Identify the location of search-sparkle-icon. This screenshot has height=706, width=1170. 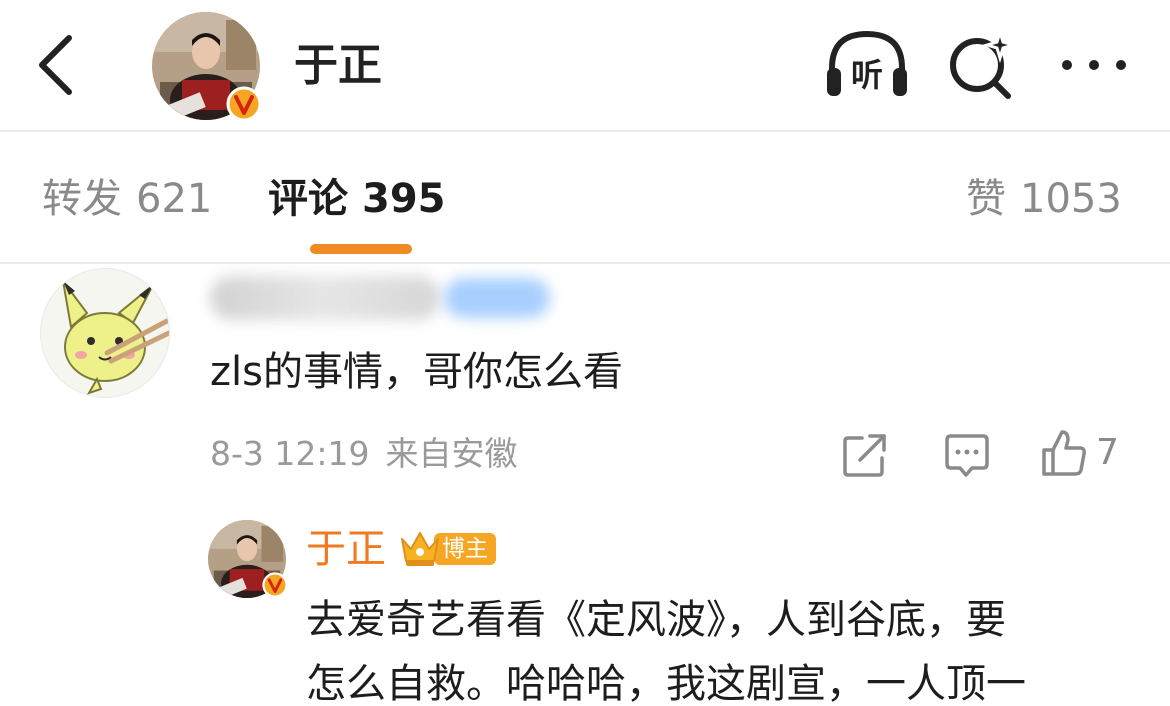
(984, 62).